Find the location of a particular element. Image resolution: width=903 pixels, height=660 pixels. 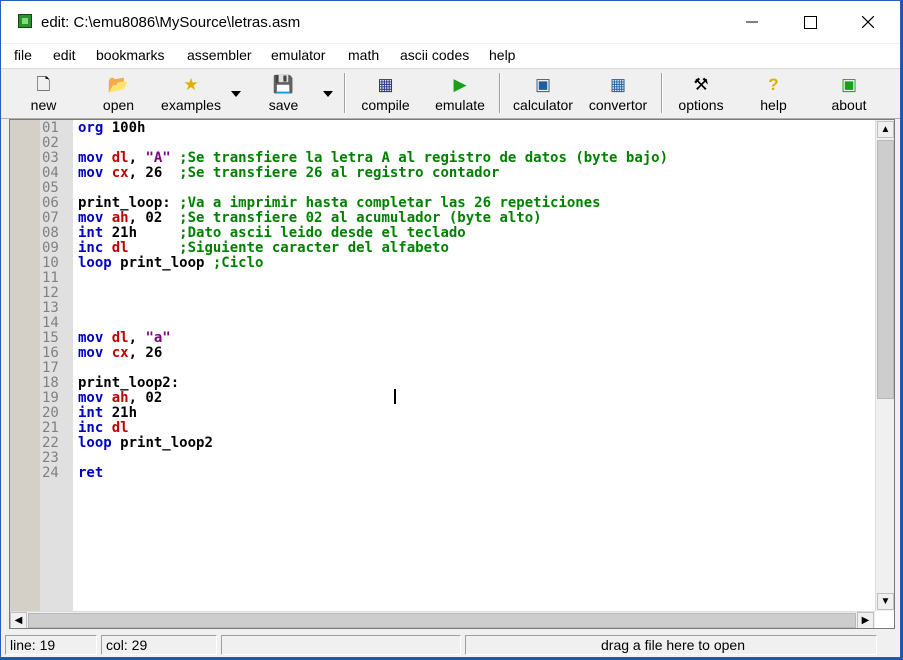

open-button: 📂 open is located at coordinates (118, 93).